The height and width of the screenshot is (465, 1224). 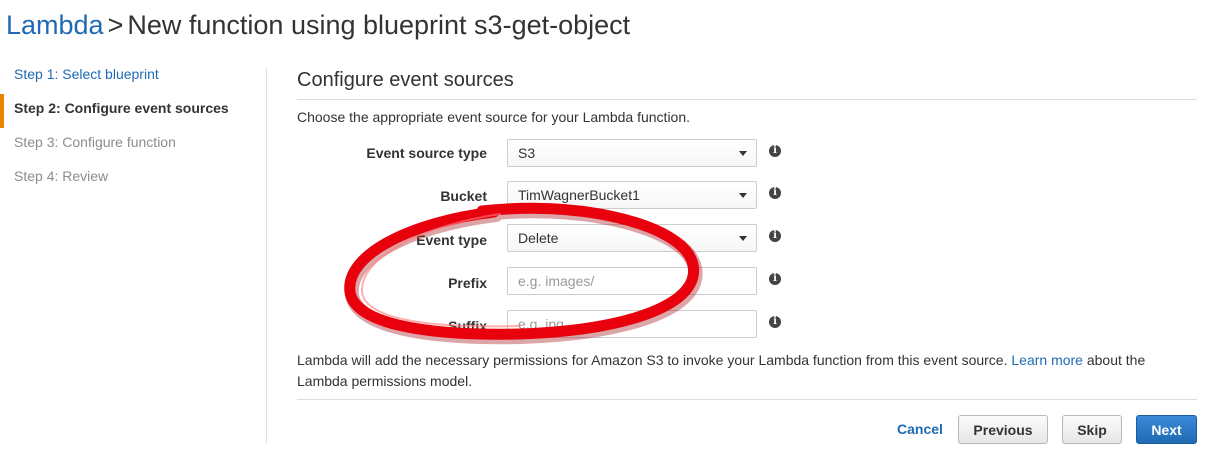 What do you see at coordinates (266, 255) in the screenshot?
I see `sidebar-divider` at bounding box center [266, 255].